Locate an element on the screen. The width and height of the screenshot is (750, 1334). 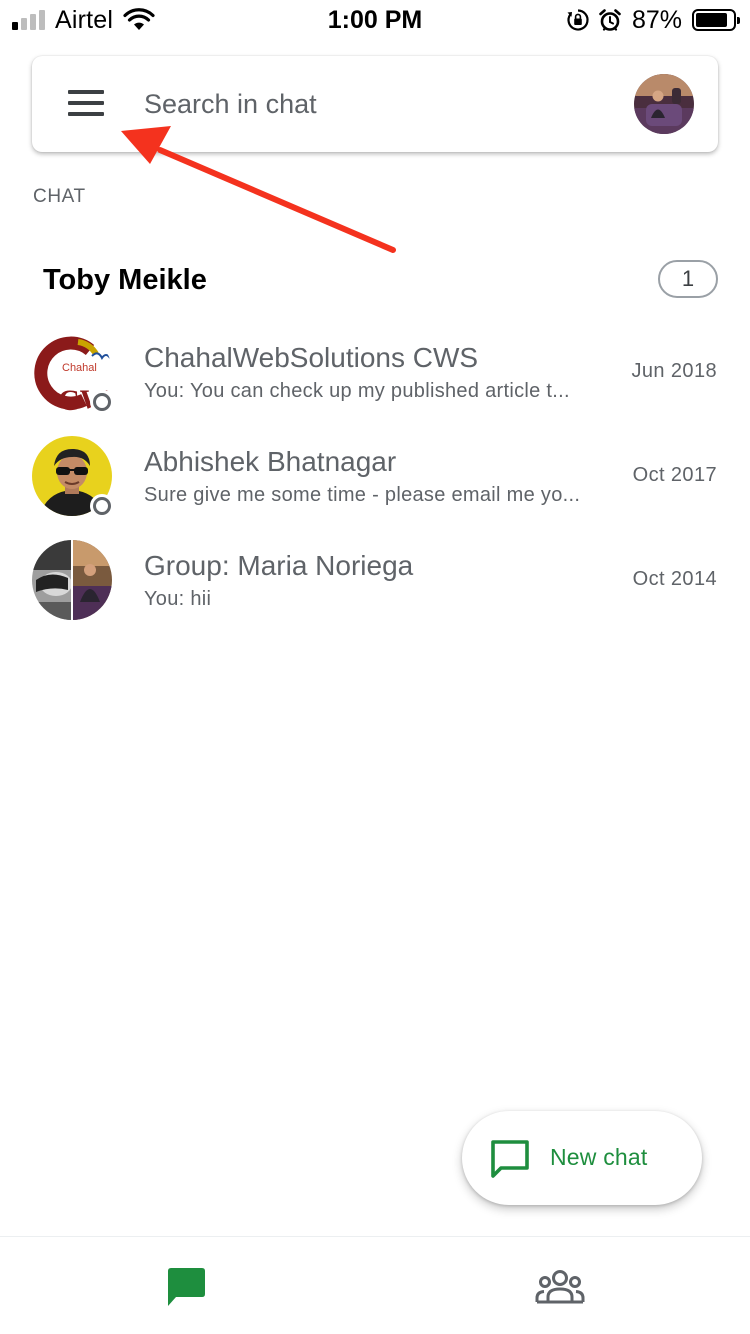
group-avatar is located at coordinates (72, 580).